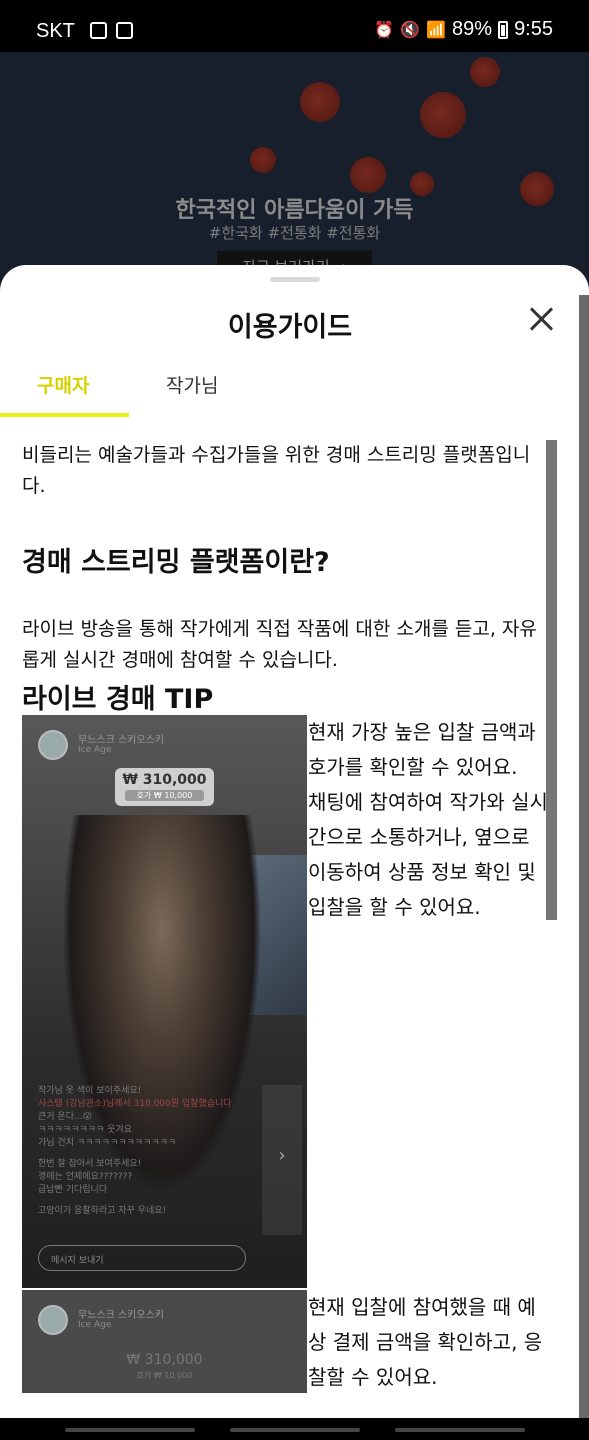 This screenshot has height=1440, width=589. I want to click on sheet-handle, so click(295, 279).